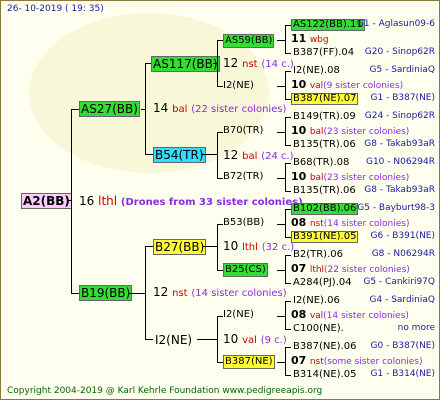  What do you see at coordinates (402, 300) in the screenshot?
I see `l4-top-info: G4 - SardiniaQ` at bounding box center [402, 300].